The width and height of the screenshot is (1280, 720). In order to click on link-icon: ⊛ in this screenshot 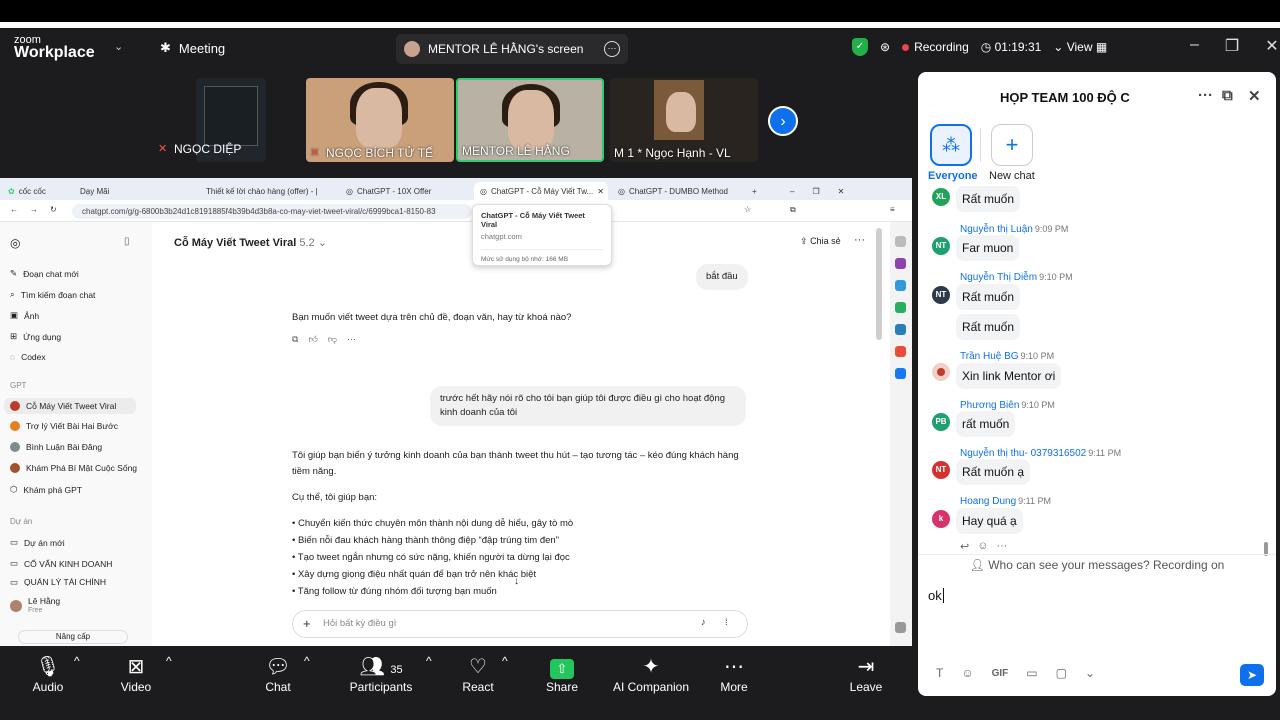, I will do `click(885, 47)`.